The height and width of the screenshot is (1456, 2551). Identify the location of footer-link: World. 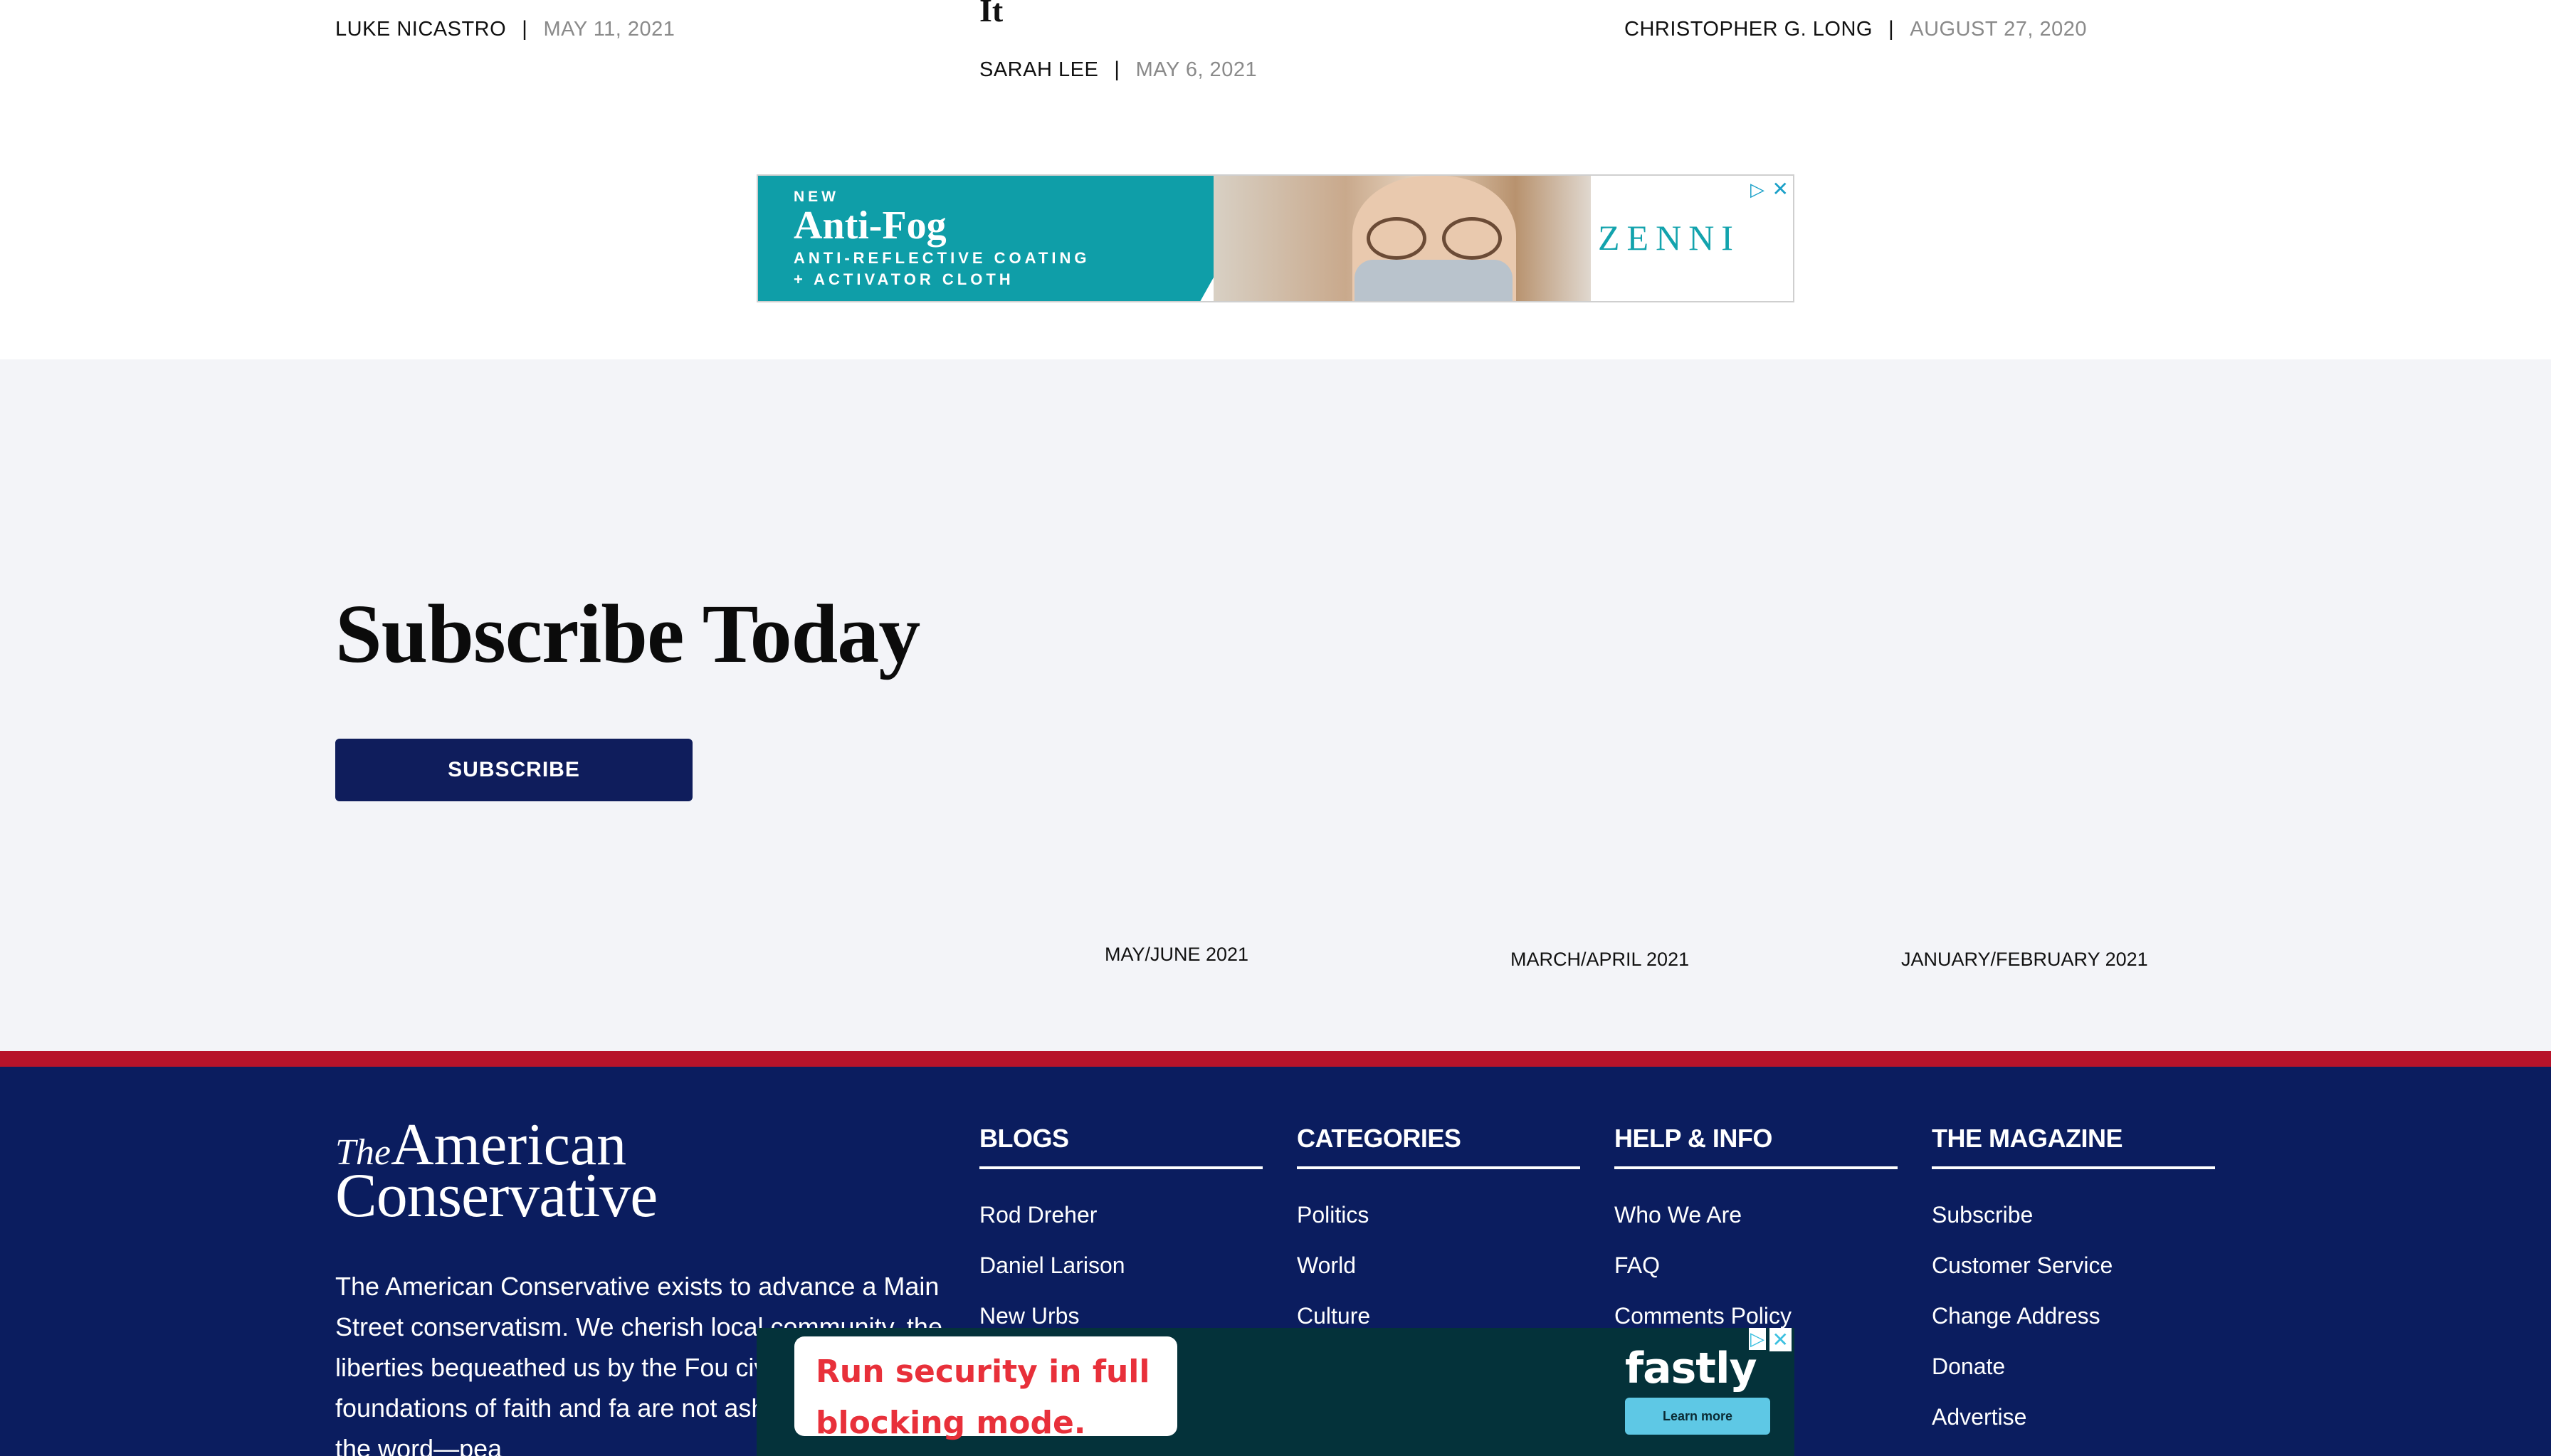
(1439, 1277).